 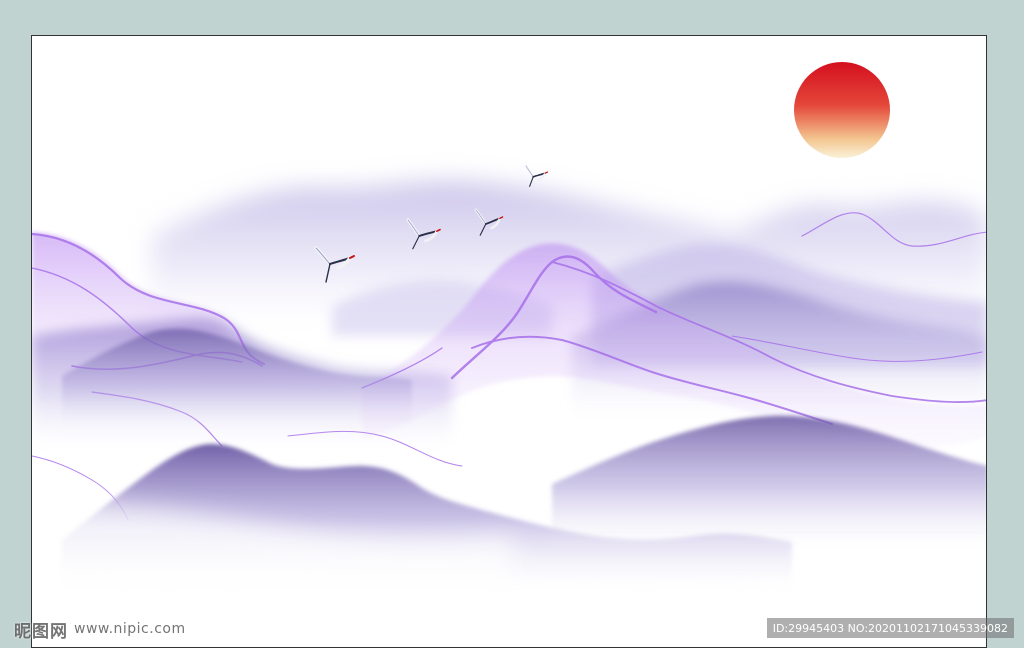 What do you see at coordinates (842, 110) in the screenshot?
I see `red-sun` at bounding box center [842, 110].